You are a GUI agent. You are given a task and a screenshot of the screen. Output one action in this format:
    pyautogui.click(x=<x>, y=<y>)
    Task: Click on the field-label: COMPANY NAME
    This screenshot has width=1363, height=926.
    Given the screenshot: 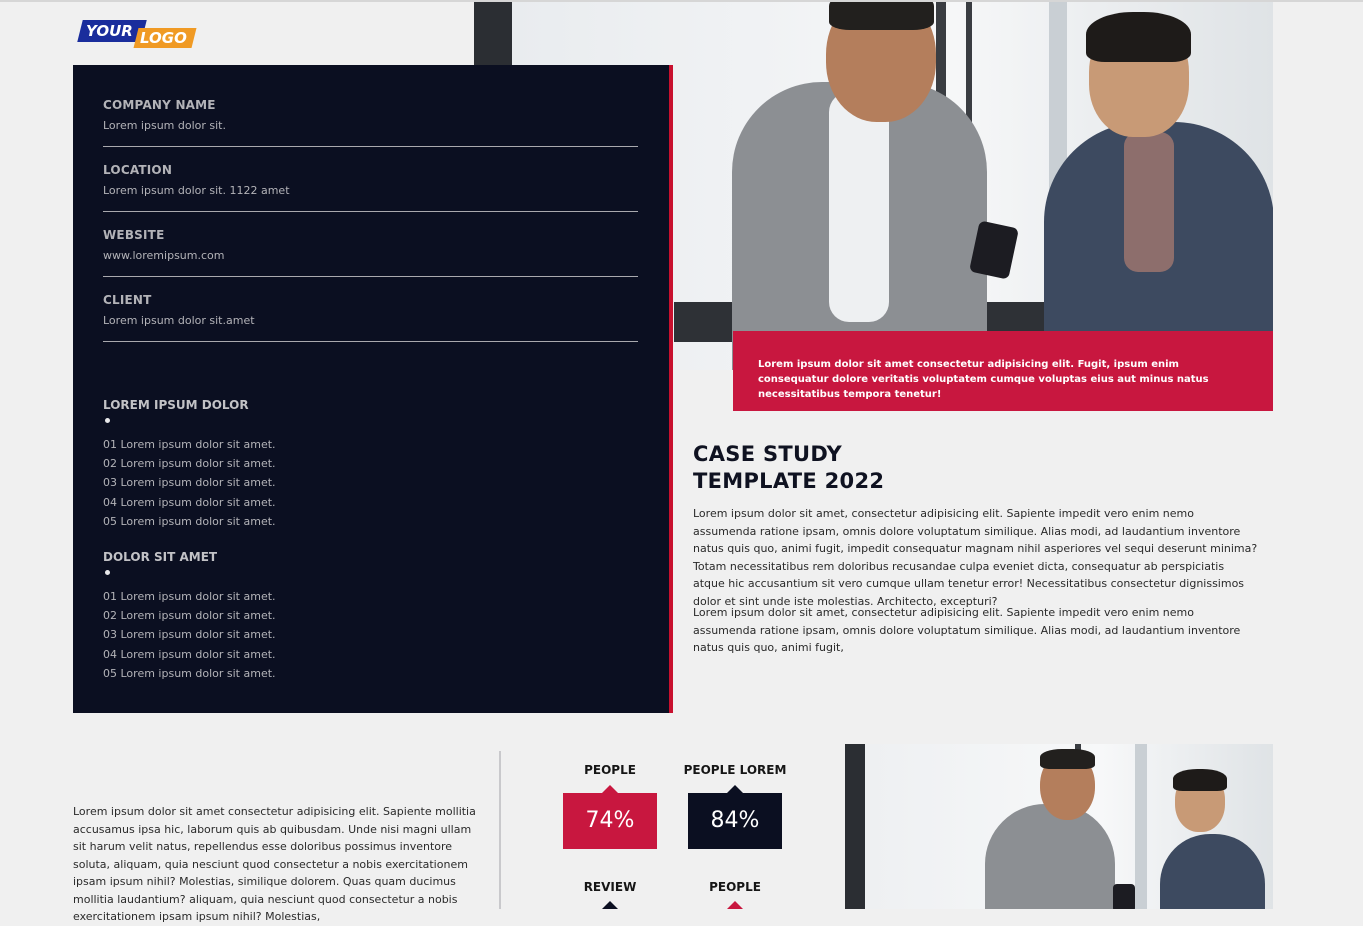 What is the action you would take?
    pyautogui.click(x=159, y=105)
    